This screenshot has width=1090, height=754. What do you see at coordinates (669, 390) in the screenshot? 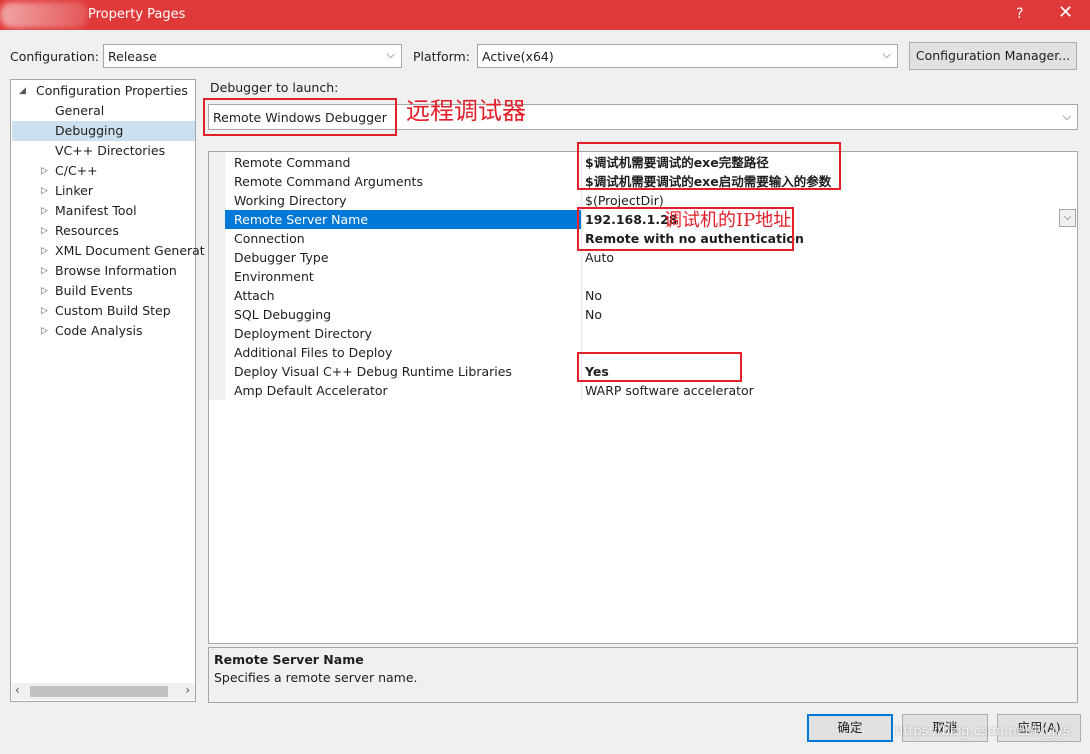
I see `property-value: WARP software accelerator` at bounding box center [669, 390].